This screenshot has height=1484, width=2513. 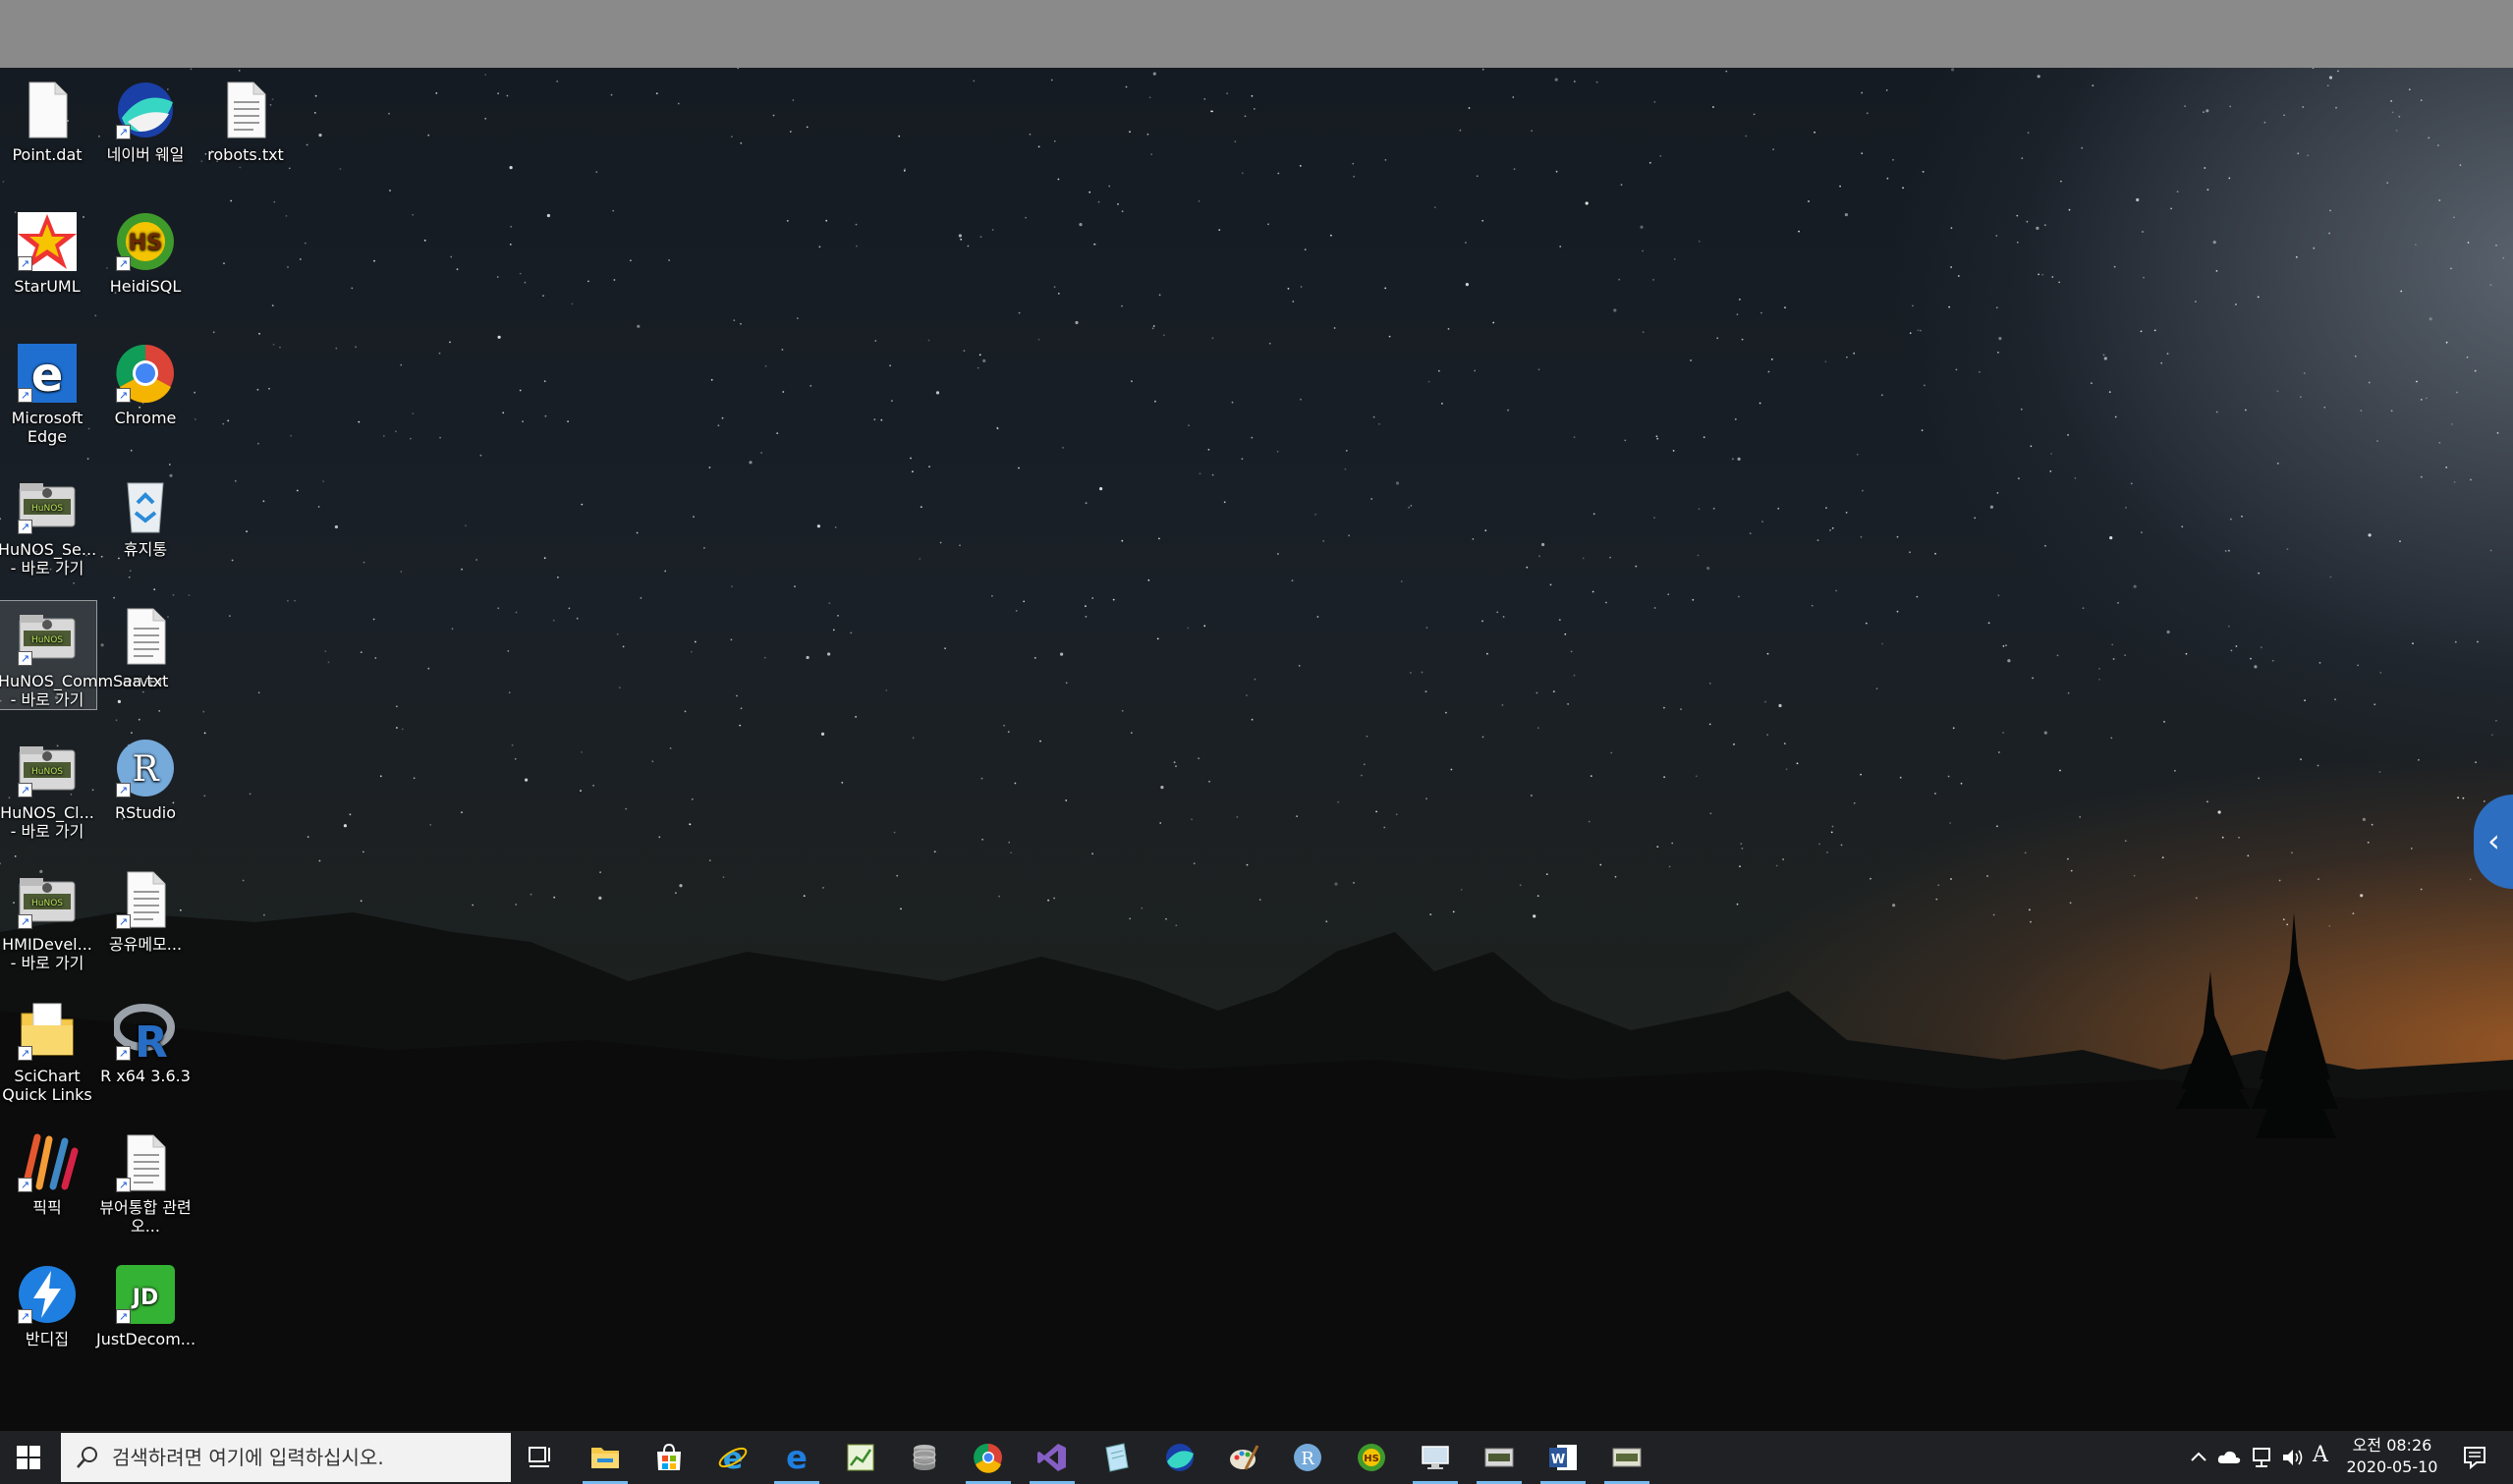 I want to click on clock-time: 오전 08:26, so click(x=2392, y=1445).